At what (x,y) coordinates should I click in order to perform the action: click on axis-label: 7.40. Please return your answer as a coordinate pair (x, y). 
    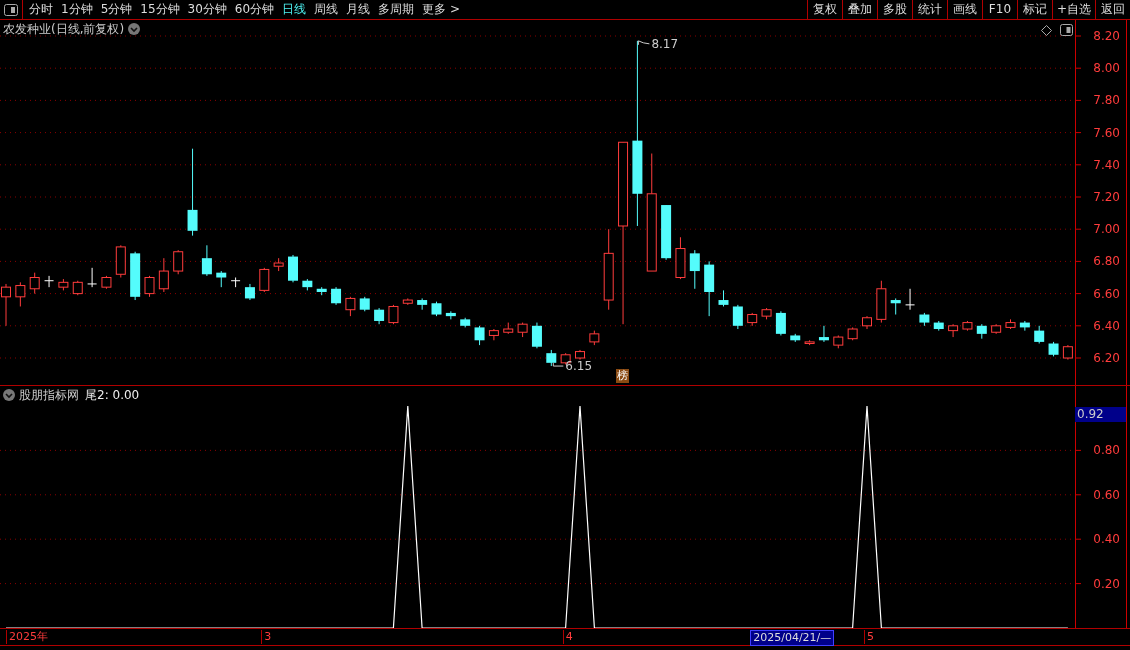
    Looking at the image, I should click on (1106, 164).